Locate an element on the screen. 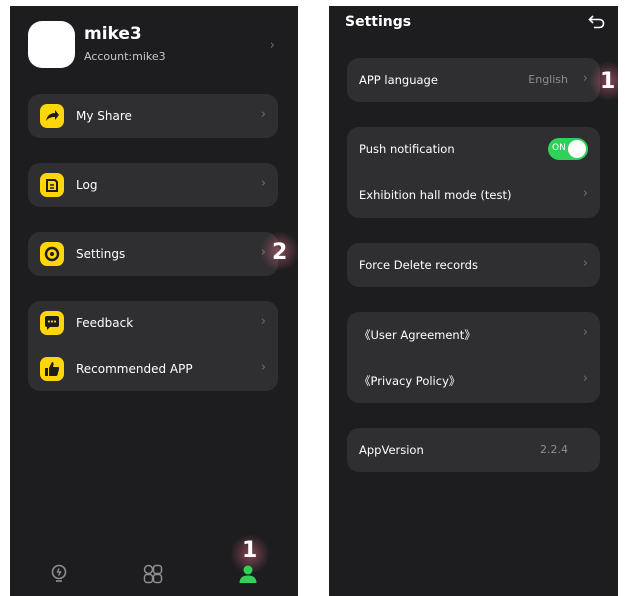 The width and height of the screenshot is (626, 596). menu-item-recommended-app: Recommended APP › is located at coordinates (153, 369).